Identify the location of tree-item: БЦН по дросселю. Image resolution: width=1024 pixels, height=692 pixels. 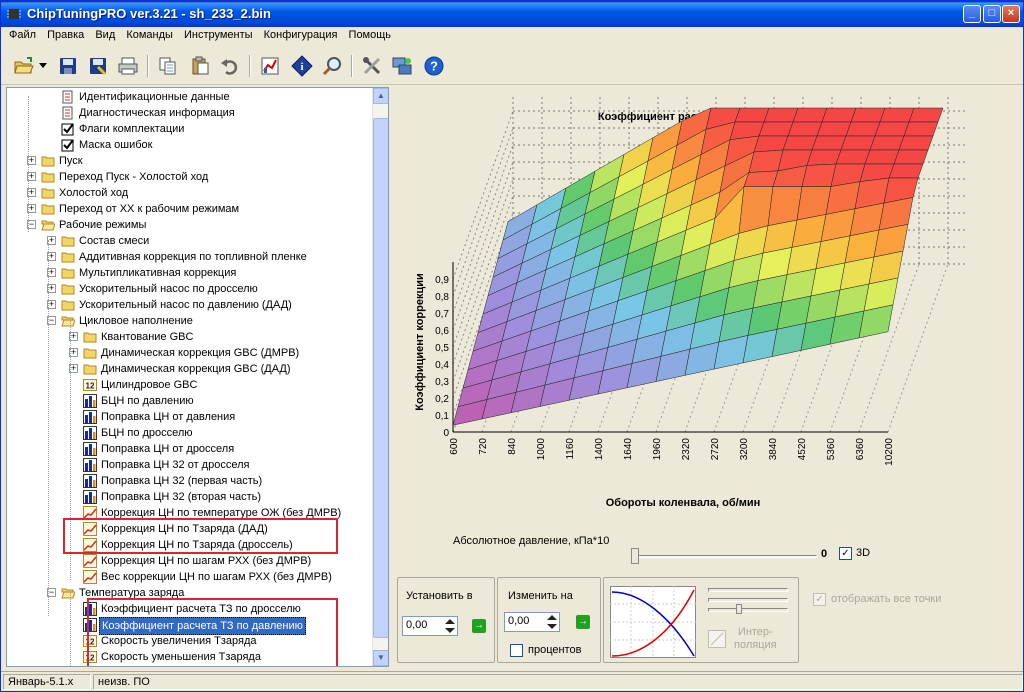
(190, 433).